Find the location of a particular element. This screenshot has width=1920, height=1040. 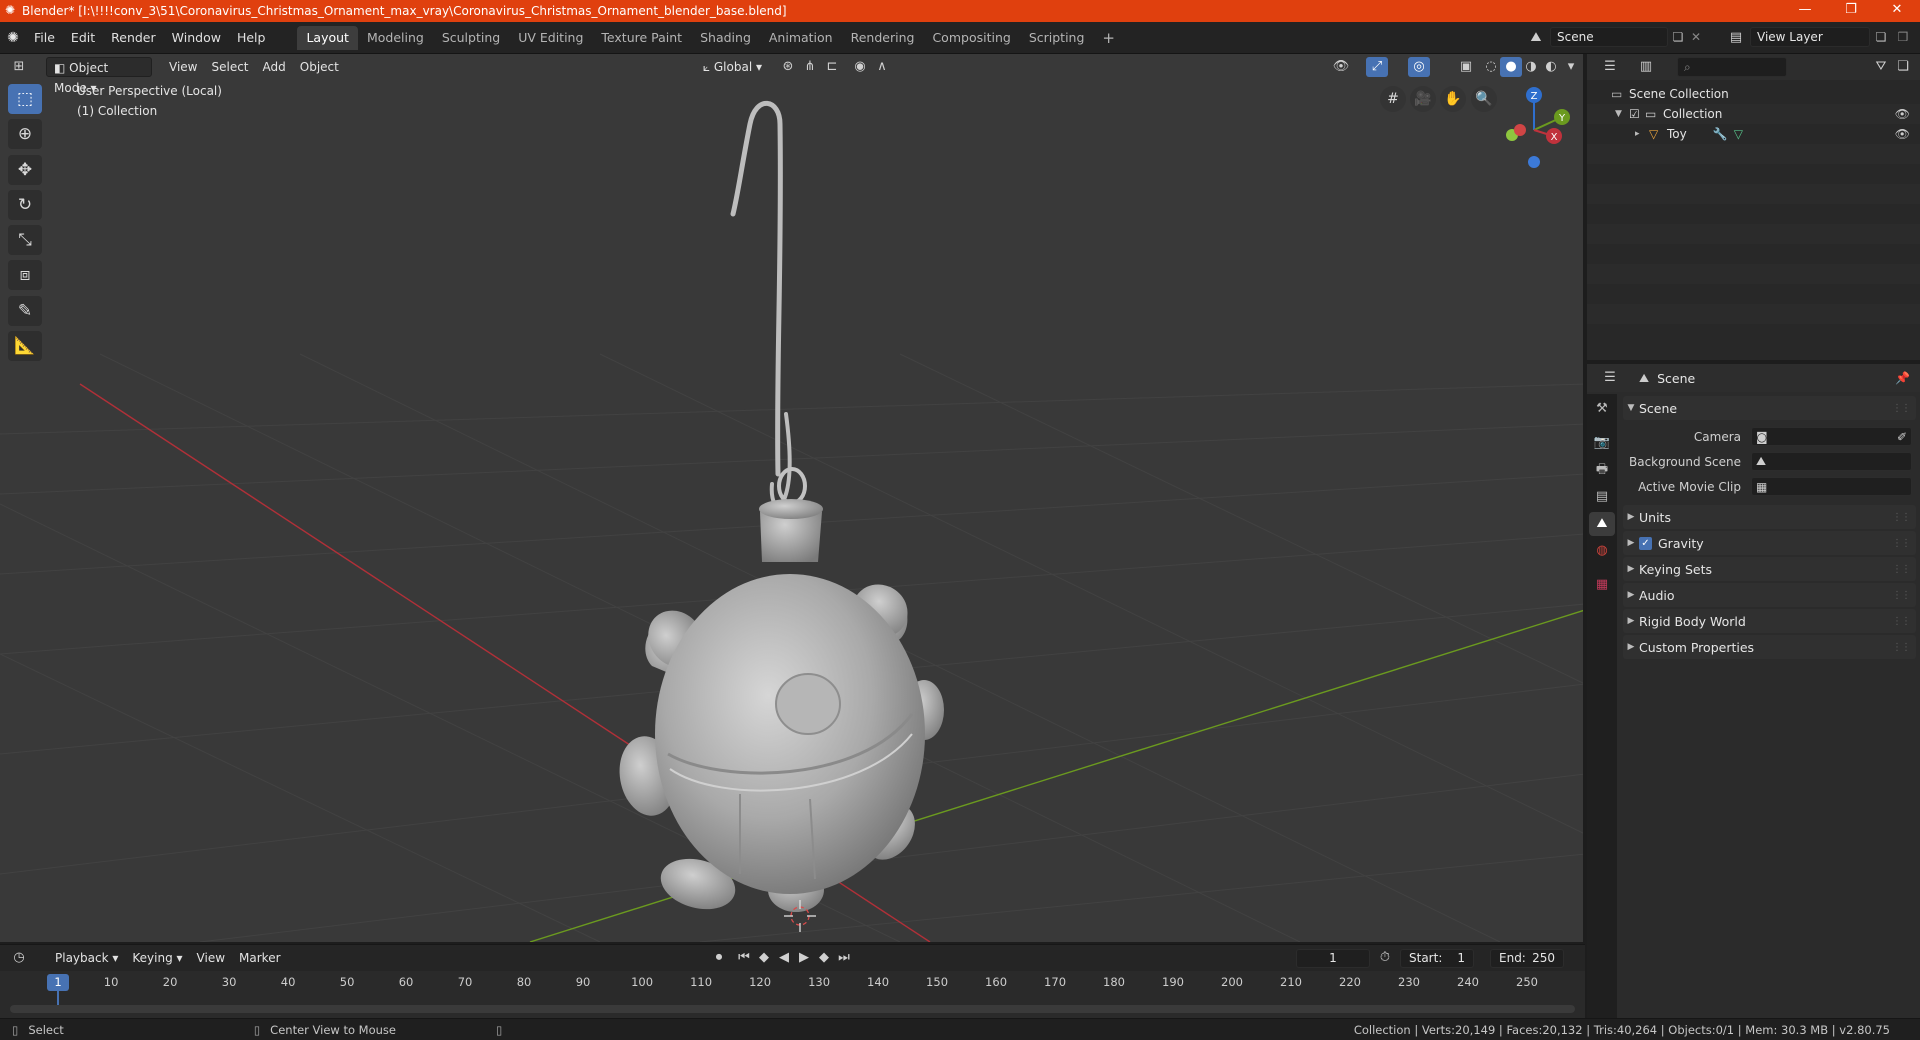

workspace-tab-rendering: Rendering is located at coordinates (883, 38).